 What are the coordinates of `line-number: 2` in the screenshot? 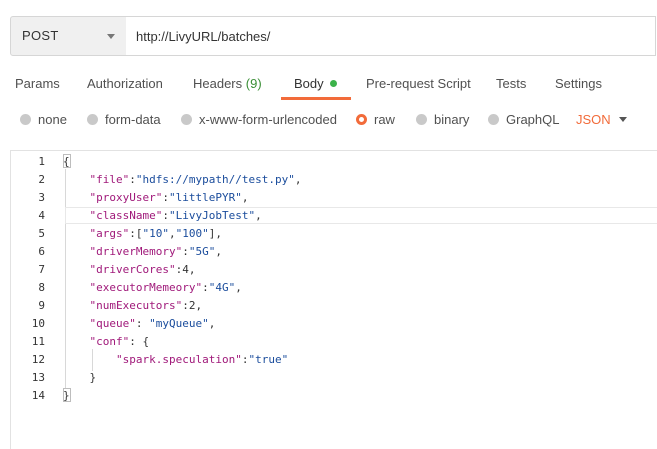 It's located at (41, 179).